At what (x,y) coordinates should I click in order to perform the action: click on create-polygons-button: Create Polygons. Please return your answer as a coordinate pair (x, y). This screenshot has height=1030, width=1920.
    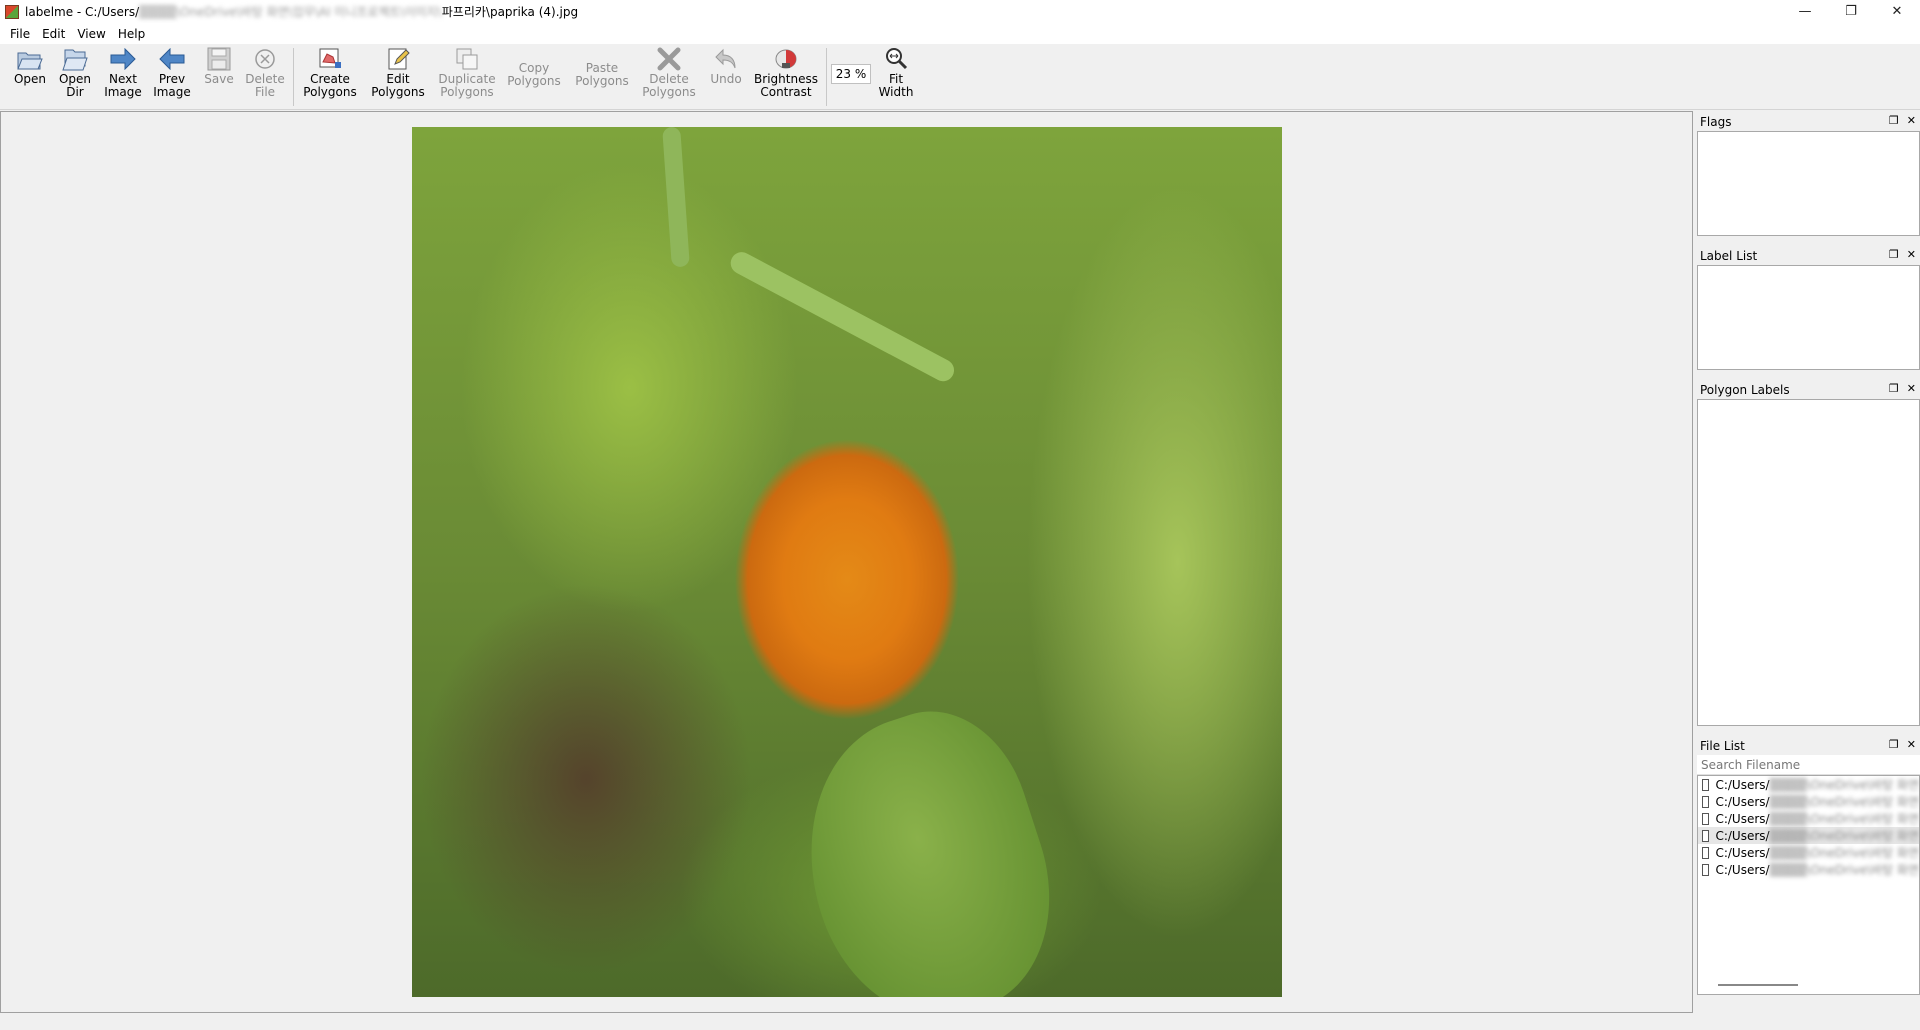
    Looking at the image, I should click on (330, 72).